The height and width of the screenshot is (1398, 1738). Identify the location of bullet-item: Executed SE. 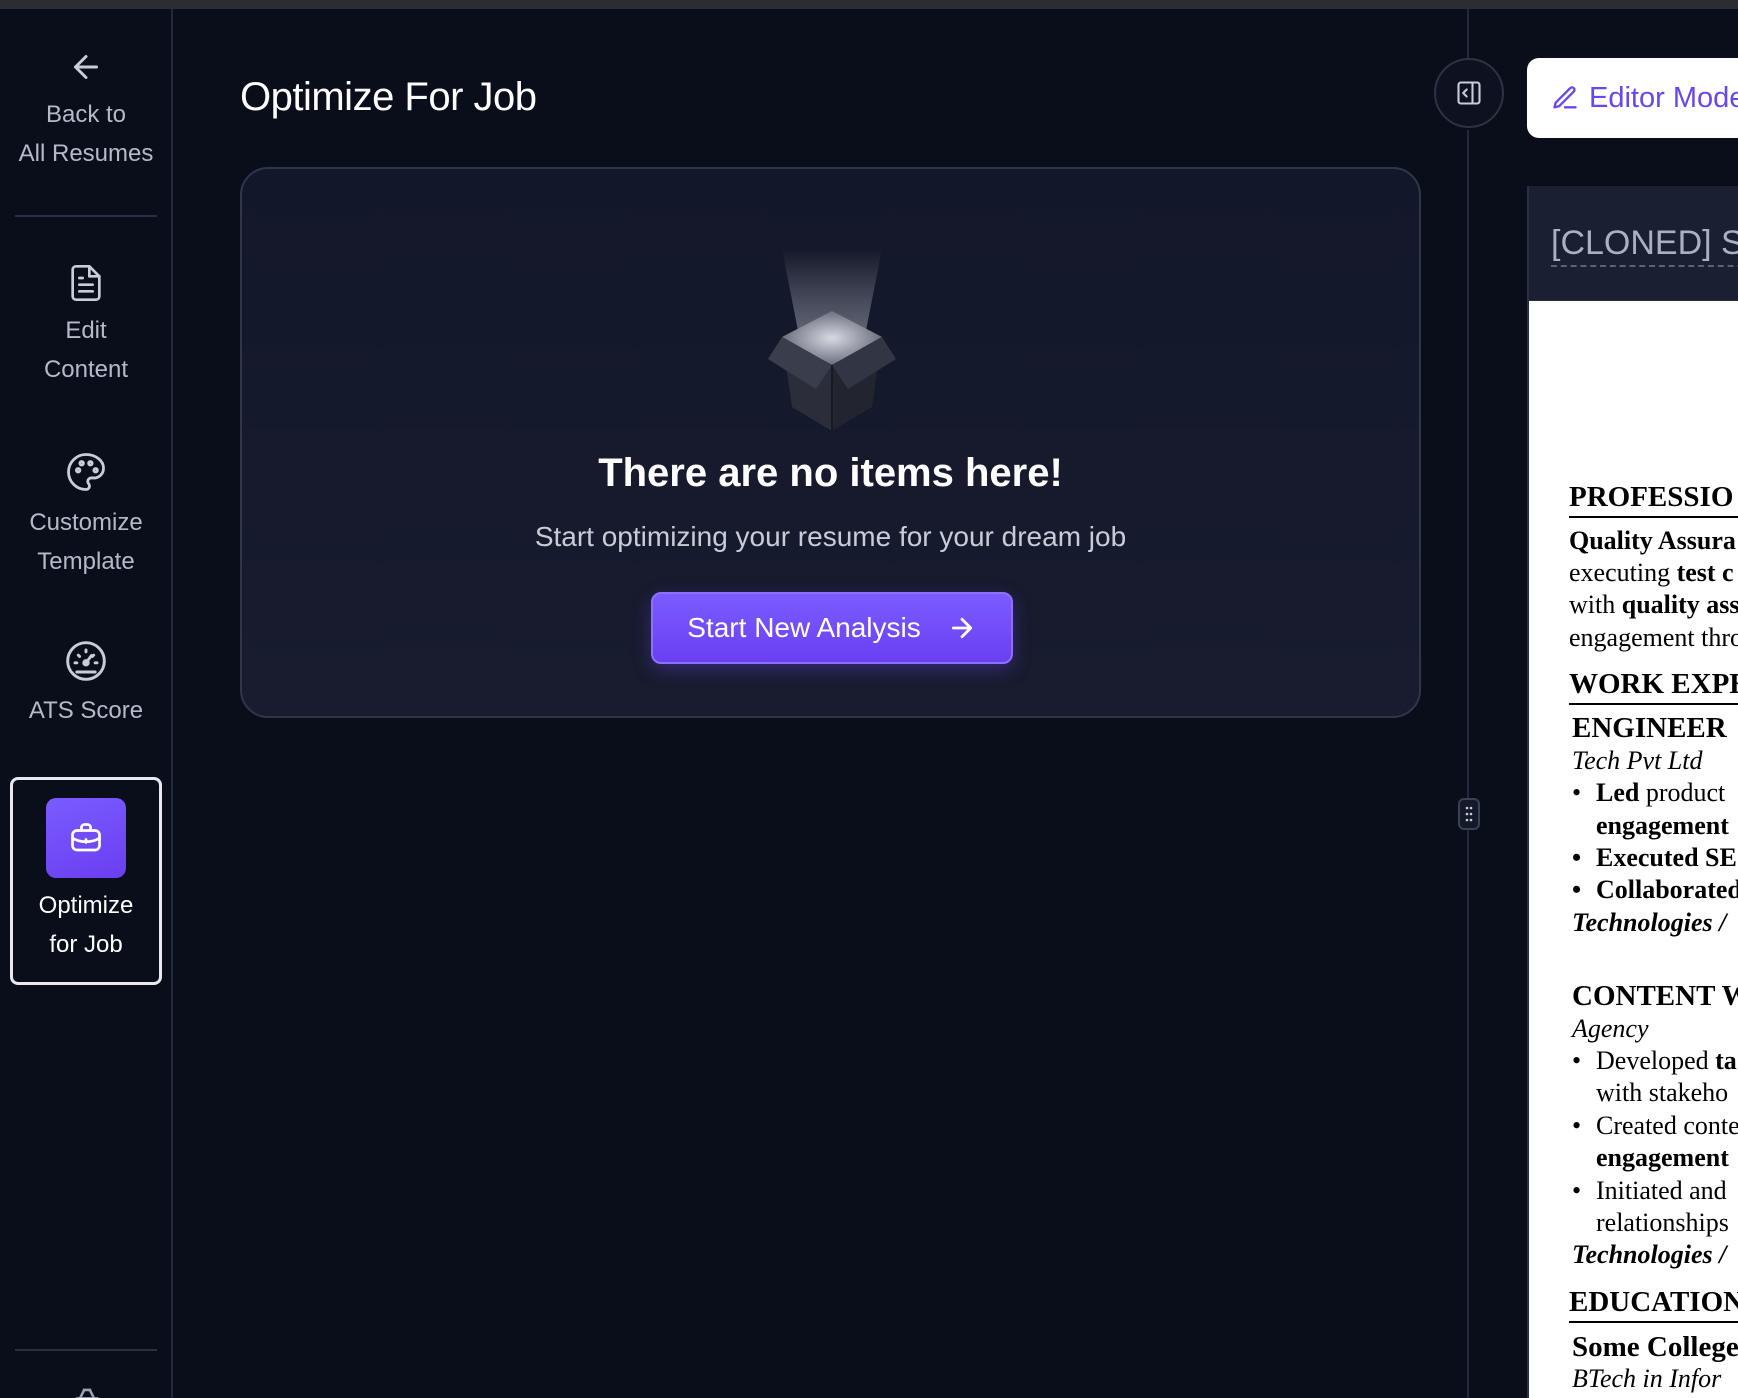
(1654, 858).